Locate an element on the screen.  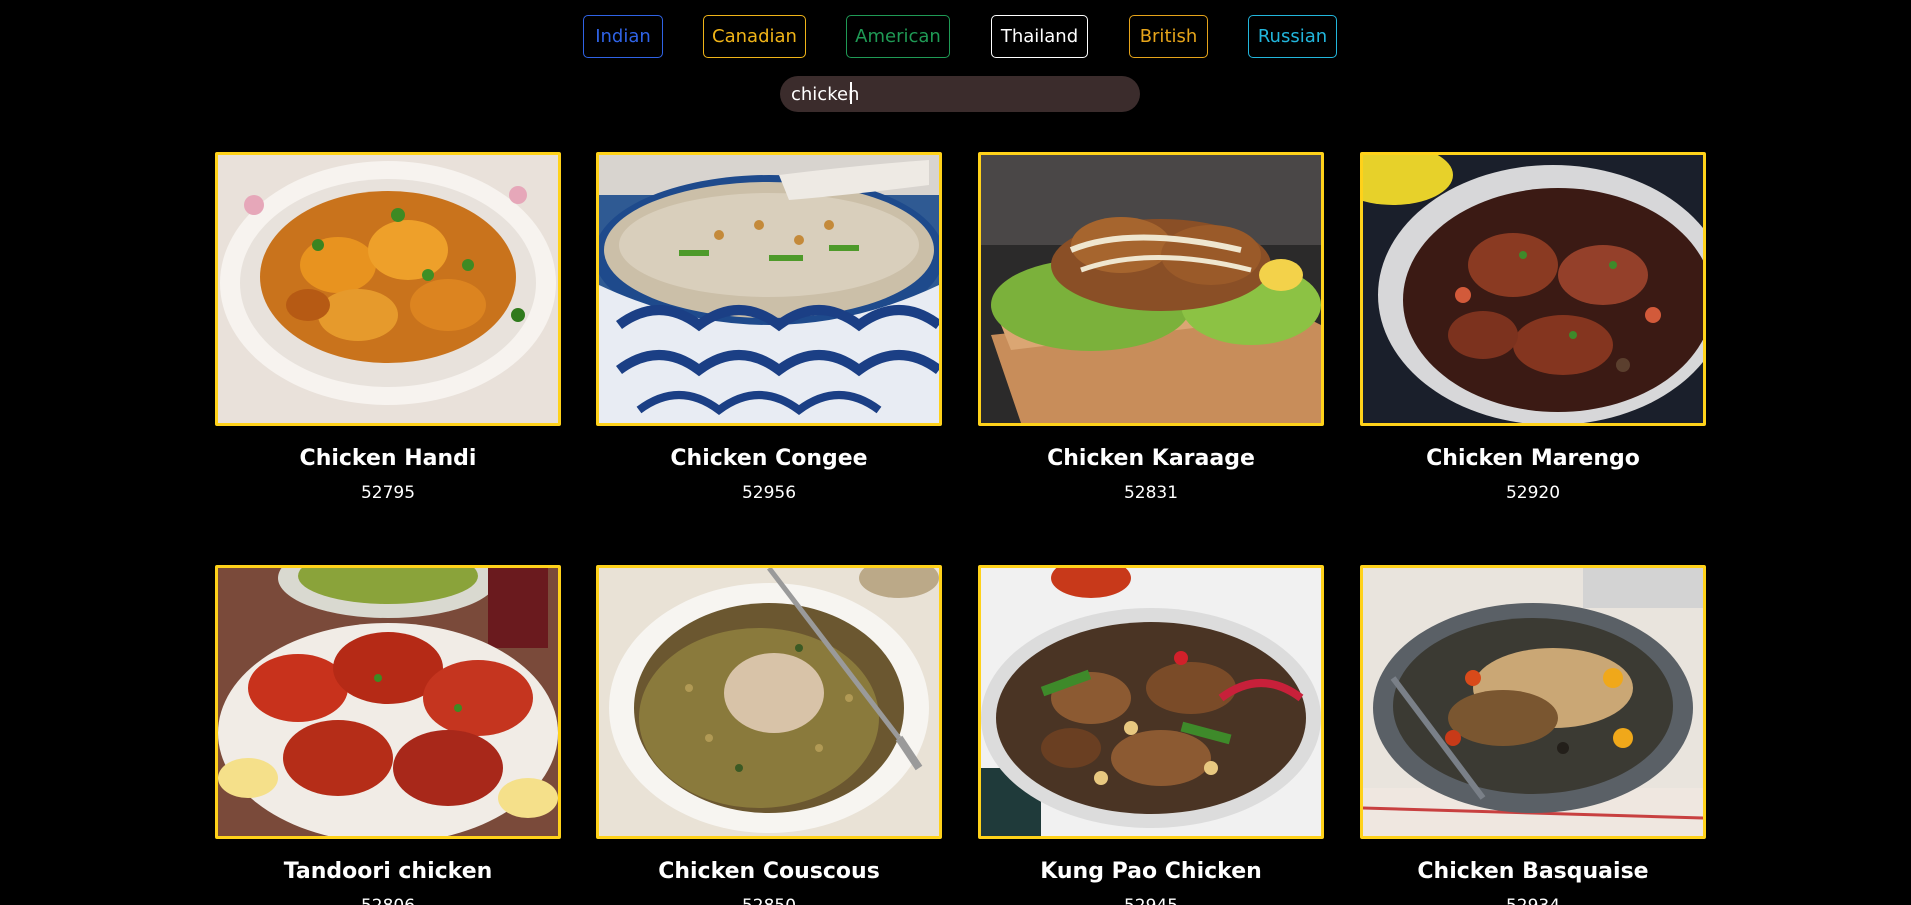
meal-title: Chicken Handi is located at coordinates (388, 458).